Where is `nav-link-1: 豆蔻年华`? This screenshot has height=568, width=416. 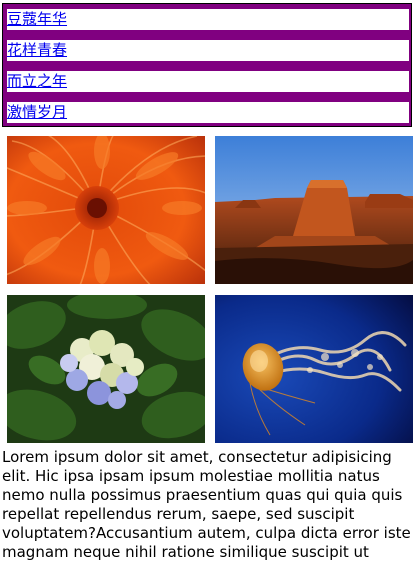 nav-link-1: 豆蔻年华 is located at coordinates (208, 19).